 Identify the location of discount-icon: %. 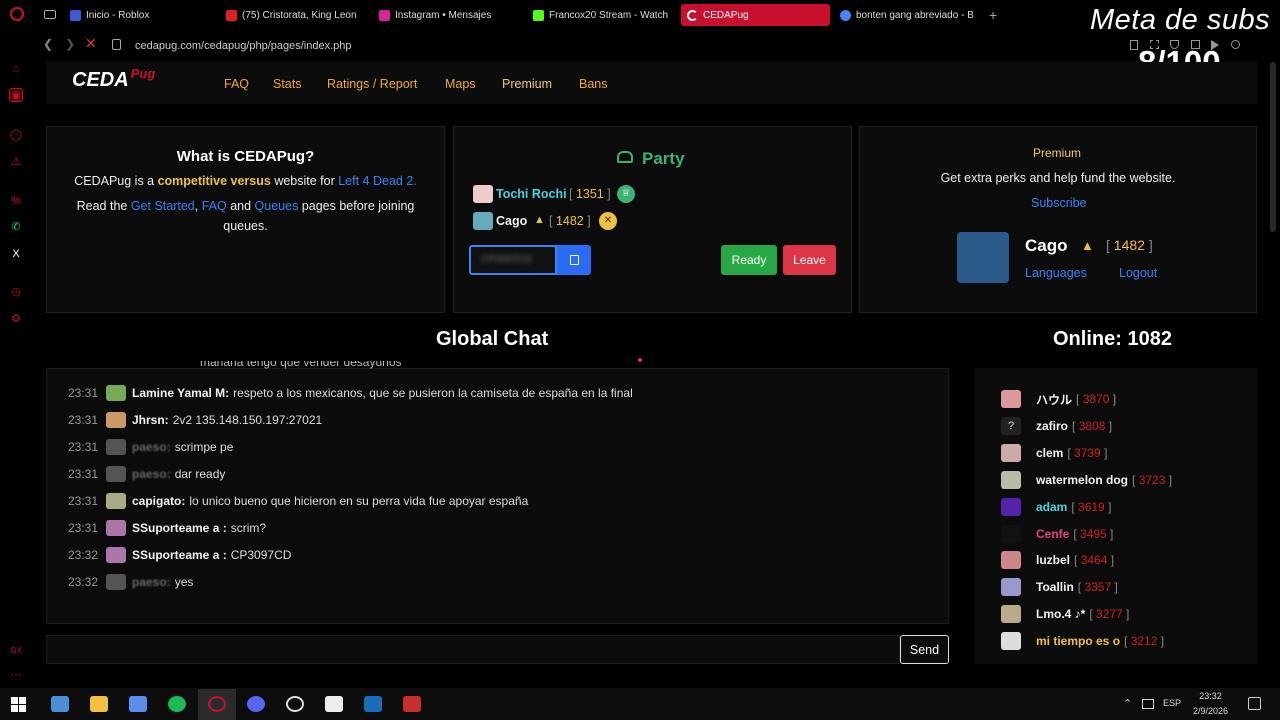
(16, 201).